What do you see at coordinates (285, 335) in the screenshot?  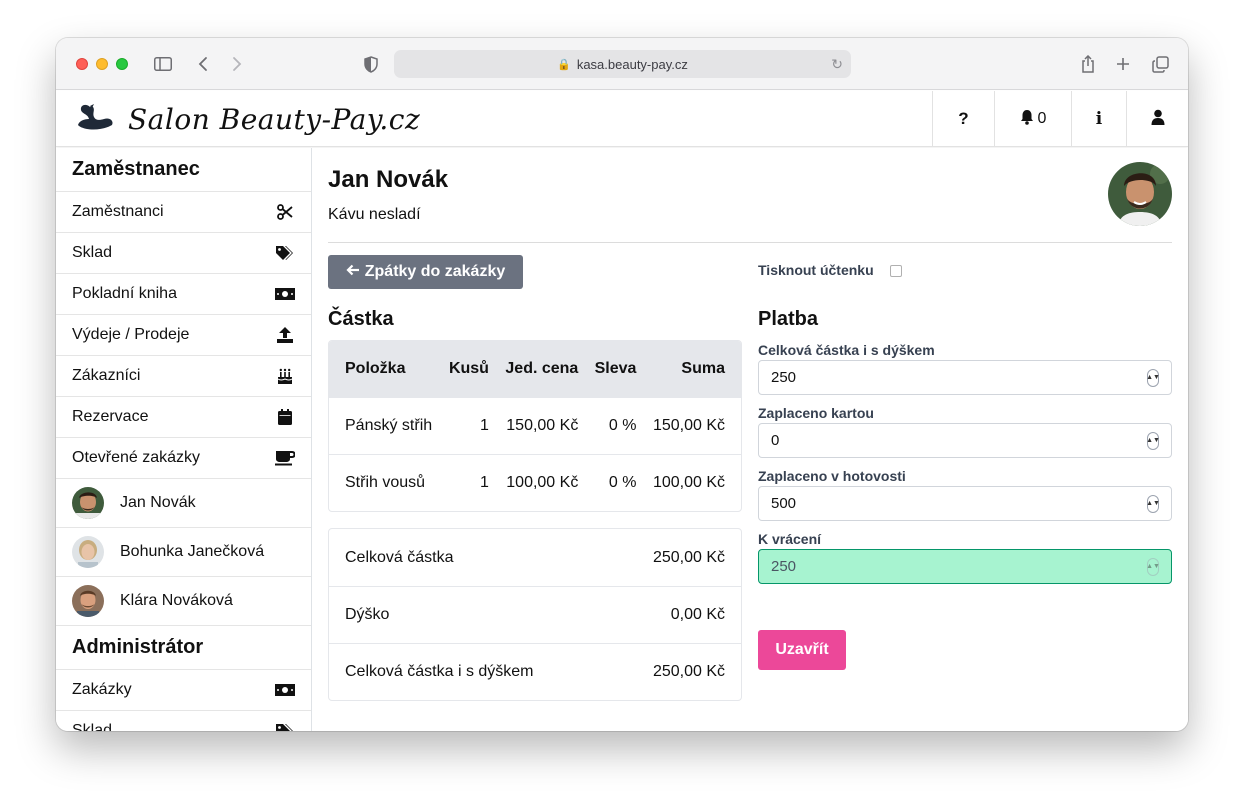 I see `upload-icon` at bounding box center [285, 335].